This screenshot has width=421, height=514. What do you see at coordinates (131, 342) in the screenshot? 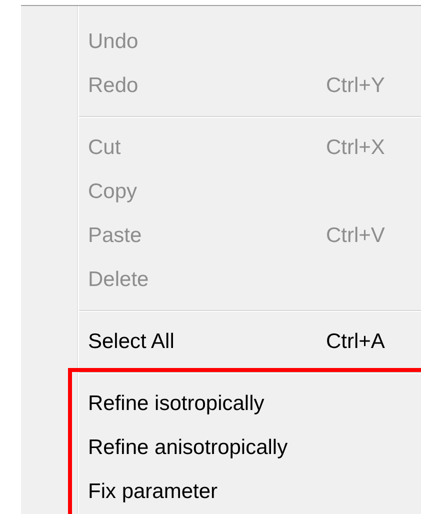
I see `menu-item: Select All` at bounding box center [131, 342].